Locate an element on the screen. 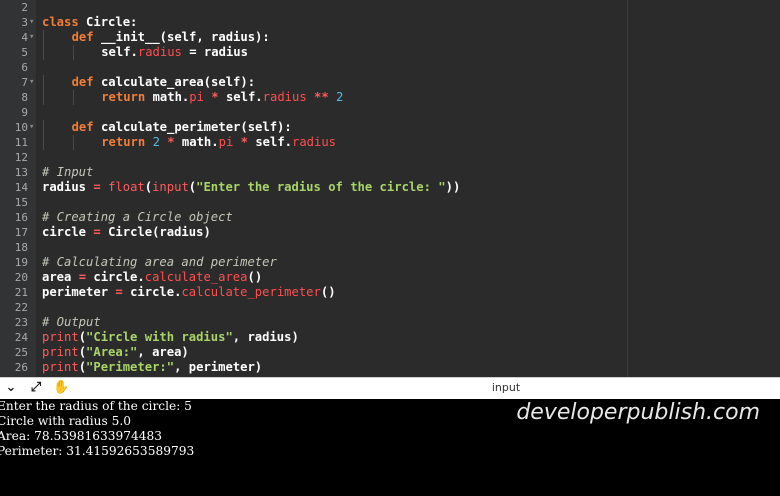 The width and height of the screenshot is (780, 496). line-number: 19 is located at coordinates (21, 262).